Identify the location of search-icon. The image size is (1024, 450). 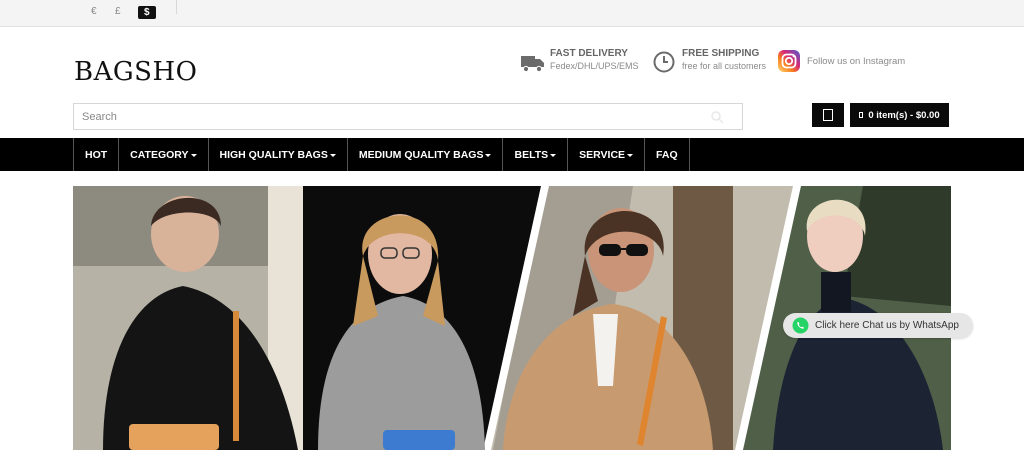
(717, 117).